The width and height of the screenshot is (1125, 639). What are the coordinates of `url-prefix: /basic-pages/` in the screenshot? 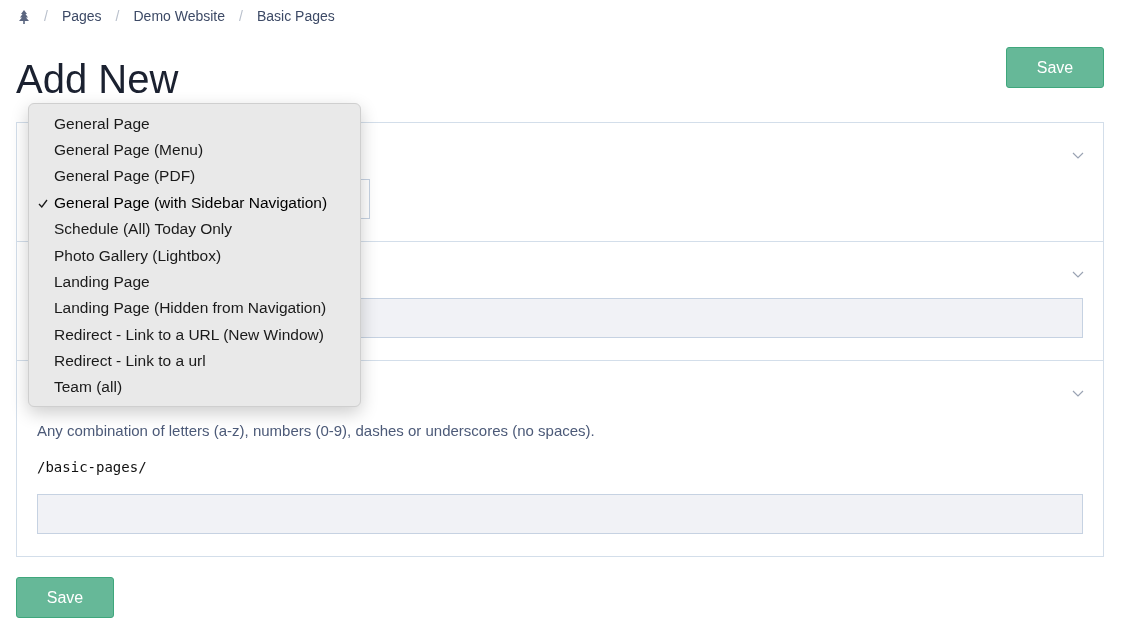 It's located at (92, 467).